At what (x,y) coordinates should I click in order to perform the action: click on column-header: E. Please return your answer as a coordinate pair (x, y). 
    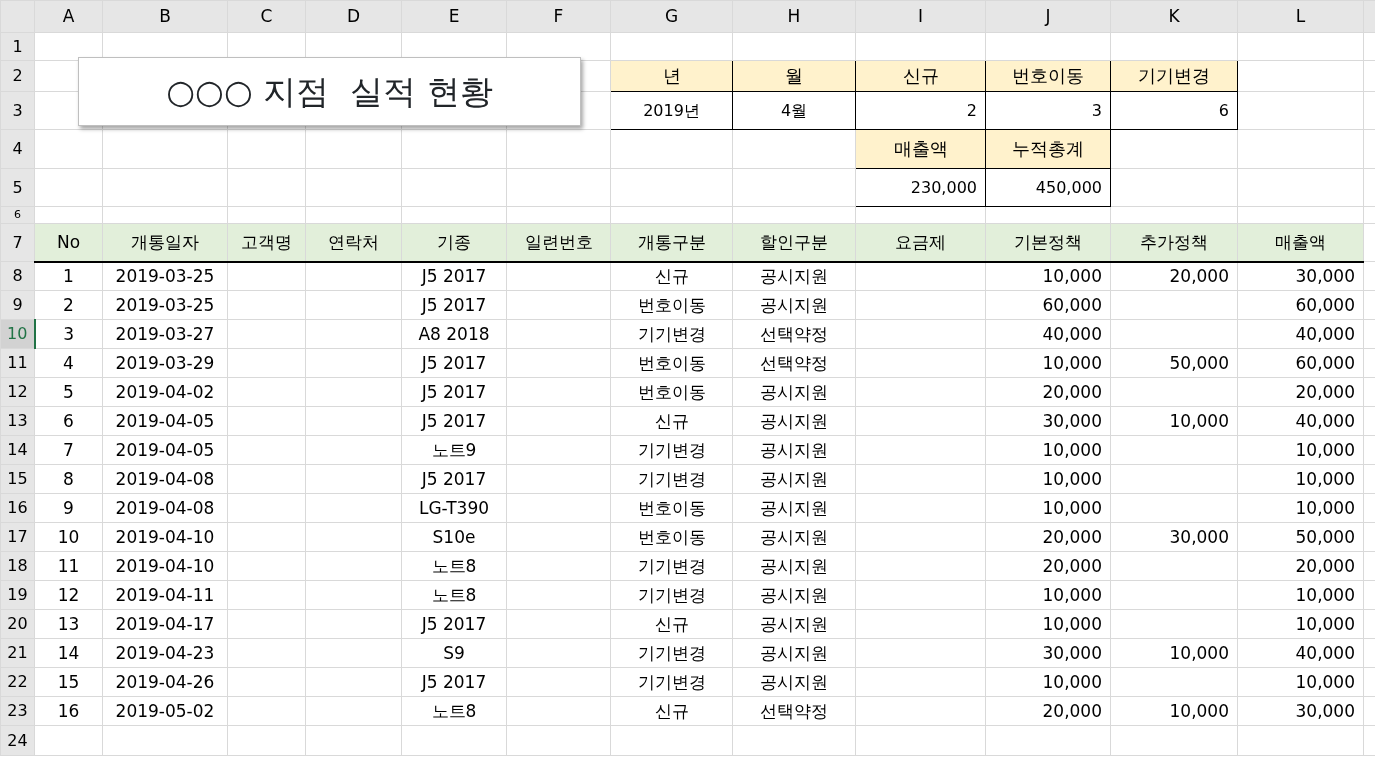
    Looking at the image, I should click on (454, 16).